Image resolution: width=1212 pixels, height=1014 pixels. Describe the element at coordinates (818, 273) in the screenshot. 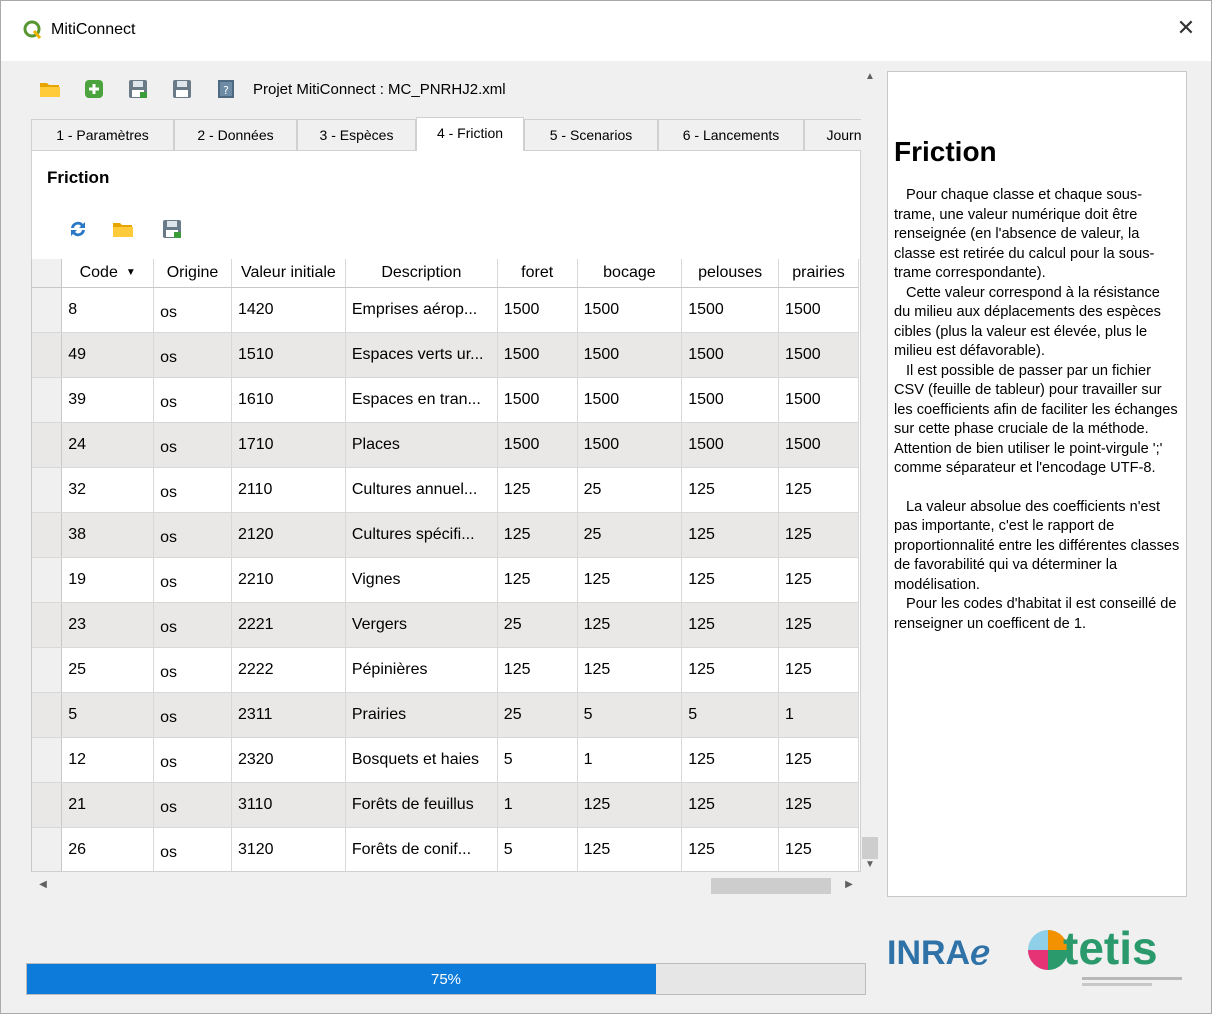

I see `column-header: prairies` at that location.